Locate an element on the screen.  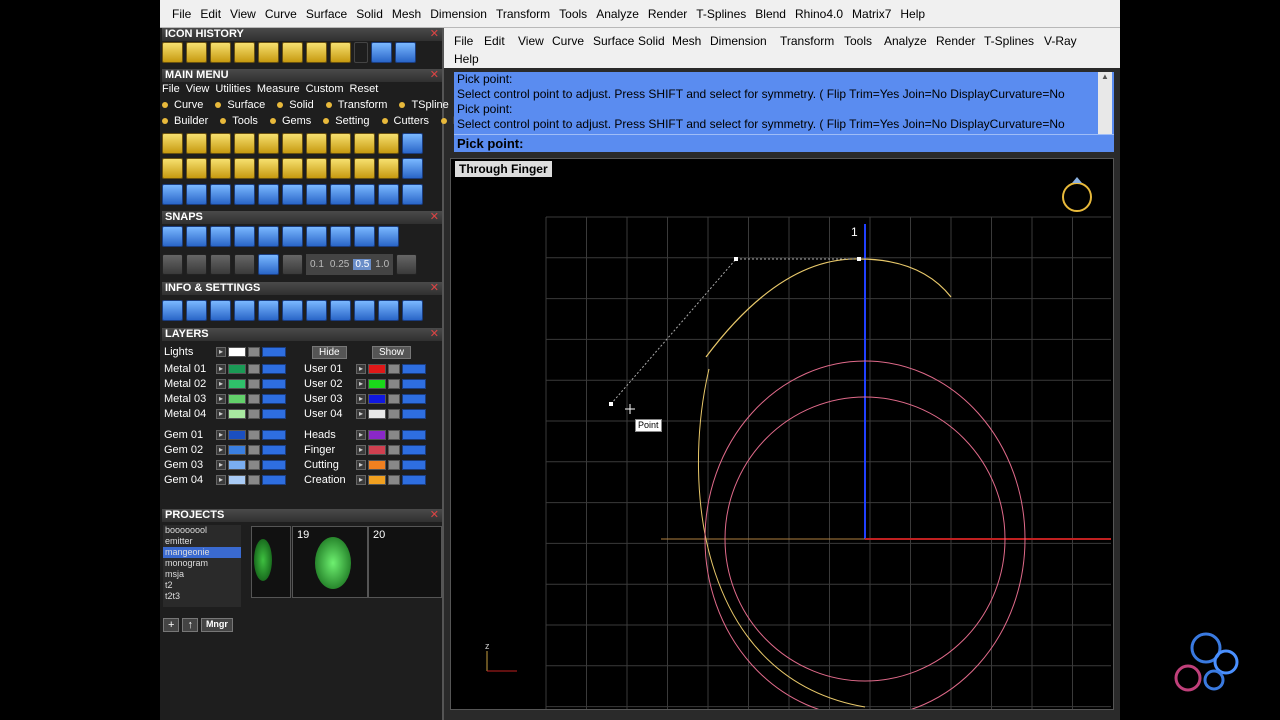
layer-row: Gem 02 ▸ is located at coordinates (225, 450).